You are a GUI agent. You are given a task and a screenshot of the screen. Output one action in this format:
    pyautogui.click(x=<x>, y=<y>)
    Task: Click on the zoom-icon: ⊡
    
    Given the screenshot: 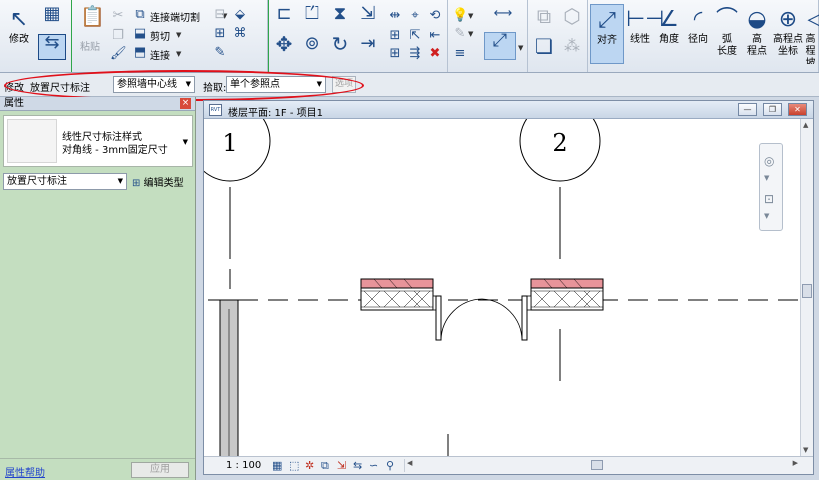 What is the action you would take?
    pyautogui.click(x=769, y=199)
    